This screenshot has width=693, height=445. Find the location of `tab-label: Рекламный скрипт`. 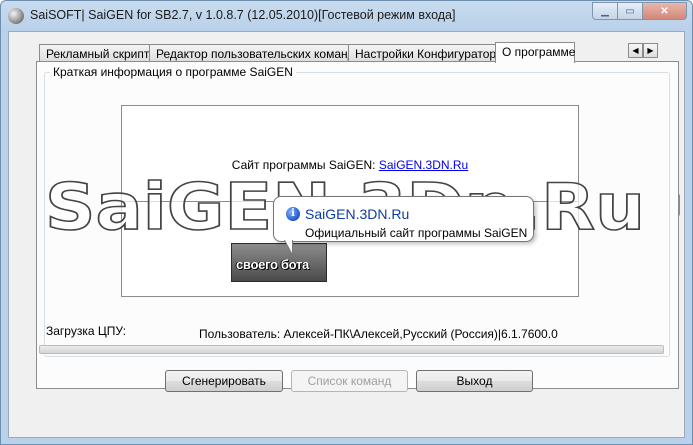

tab-label: Рекламный скрипт is located at coordinates (98, 54).